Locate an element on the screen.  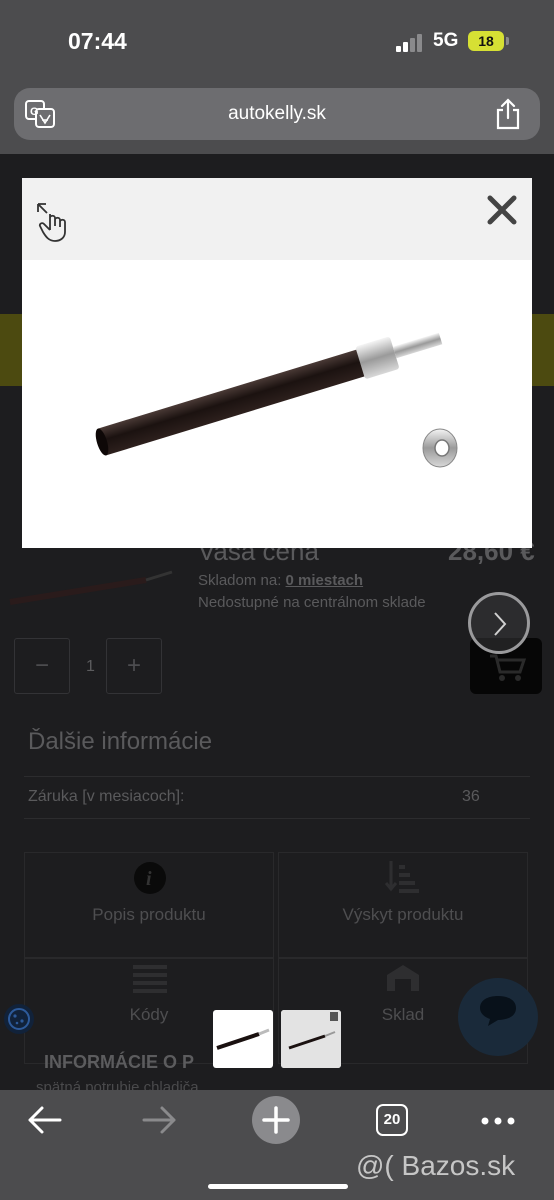
info-icon: i is located at coordinates (150, 878).